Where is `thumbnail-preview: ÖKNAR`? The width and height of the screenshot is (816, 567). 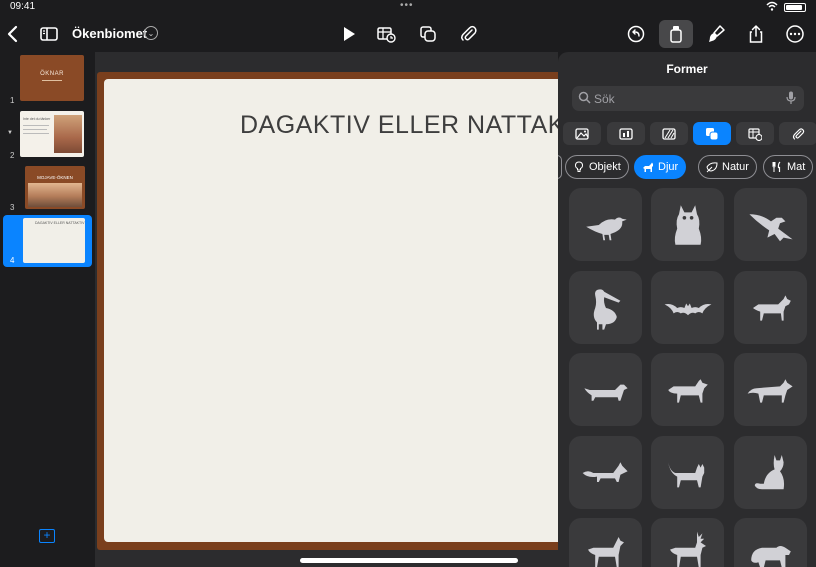 thumbnail-preview: ÖKNAR is located at coordinates (52, 78).